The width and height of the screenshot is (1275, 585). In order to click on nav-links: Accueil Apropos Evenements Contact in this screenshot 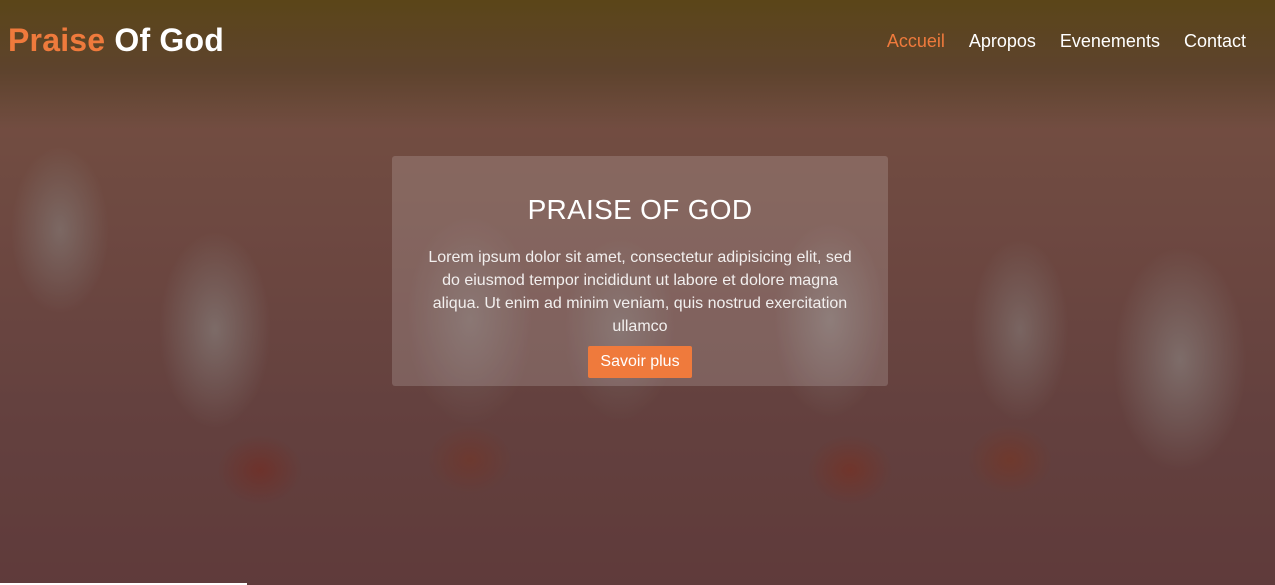, I will do `click(1066, 41)`.